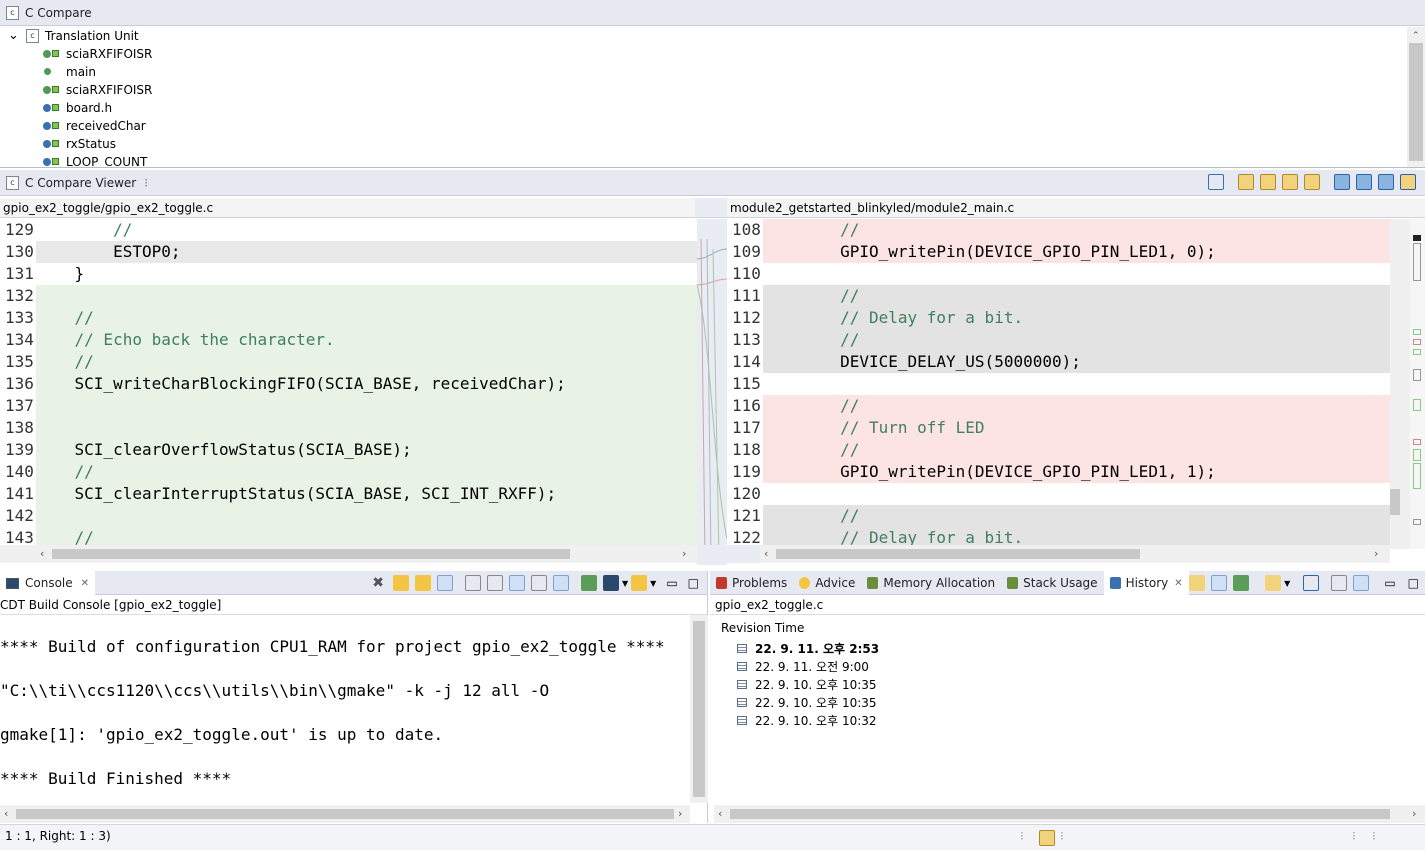 The height and width of the screenshot is (850, 1425). I want to click on pin-console-icon, so click(561, 583).